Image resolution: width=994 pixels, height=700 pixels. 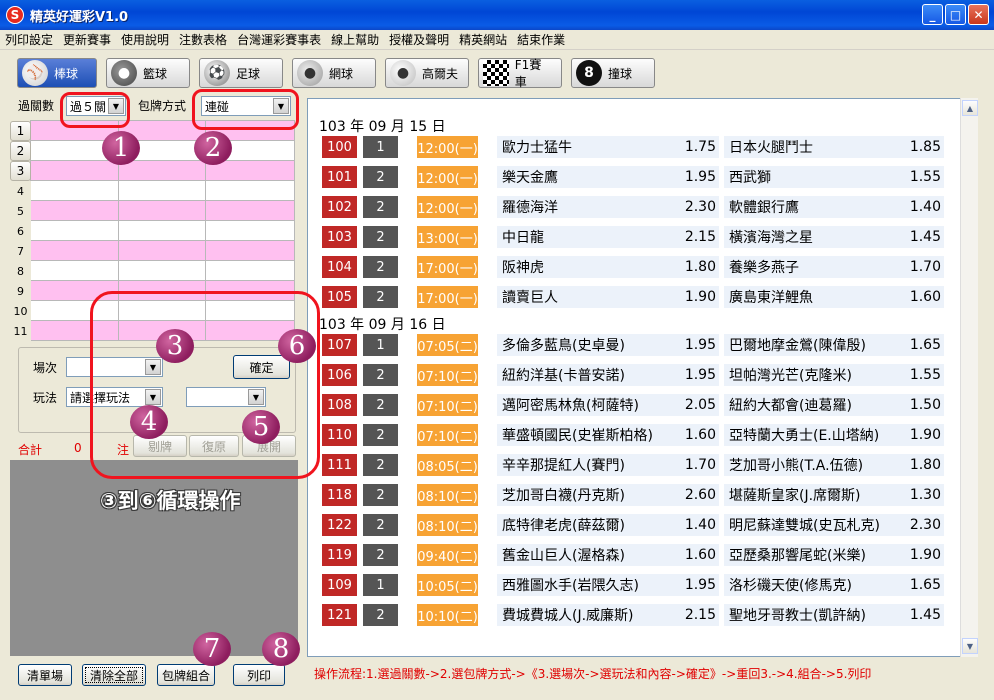 What do you see at coordinates (483, 39) in the screenshot?
I see `menu-item-7: 精英網站` at bounding box center [483, 39].